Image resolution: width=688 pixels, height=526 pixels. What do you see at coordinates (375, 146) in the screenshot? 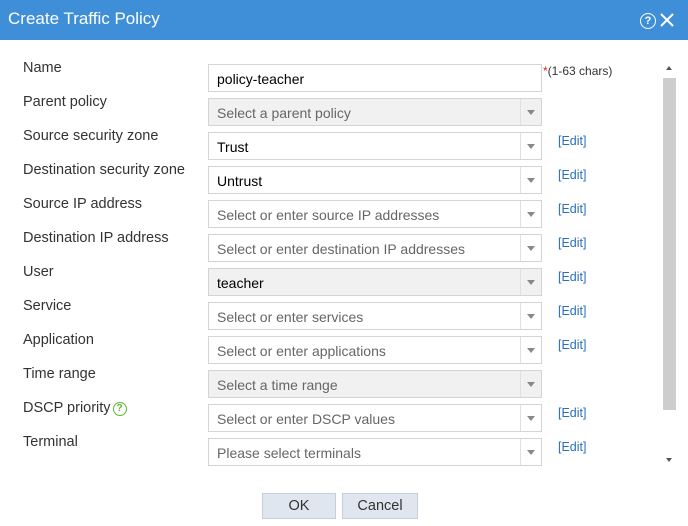
I see `source-security-zone-select: Trust` at bounding box center [375, 146].